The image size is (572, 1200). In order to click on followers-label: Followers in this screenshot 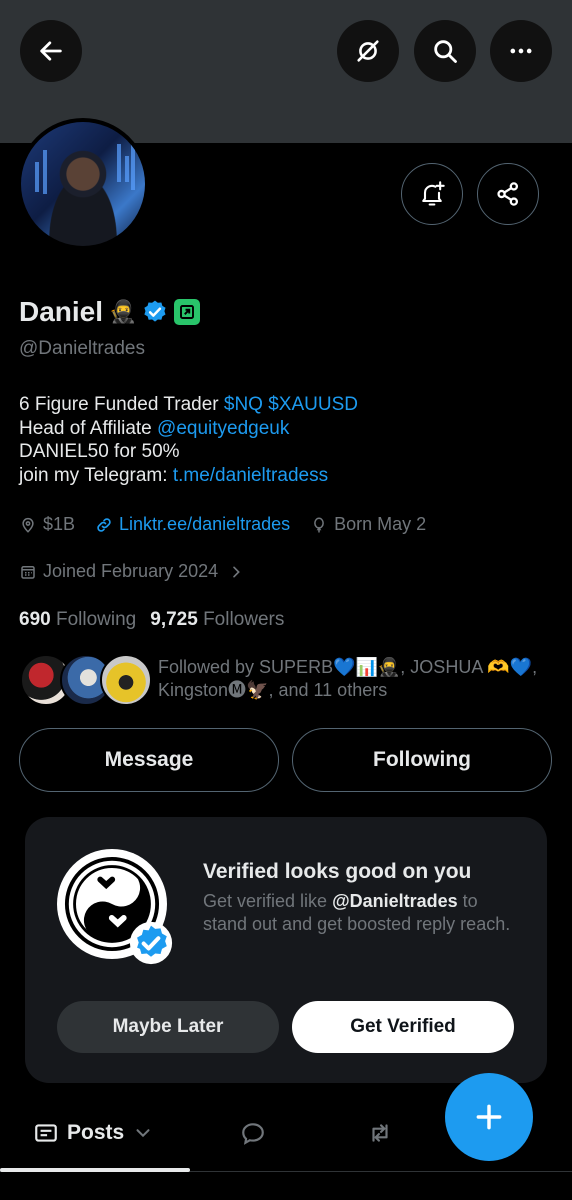, I will do `click(244, 619)`.